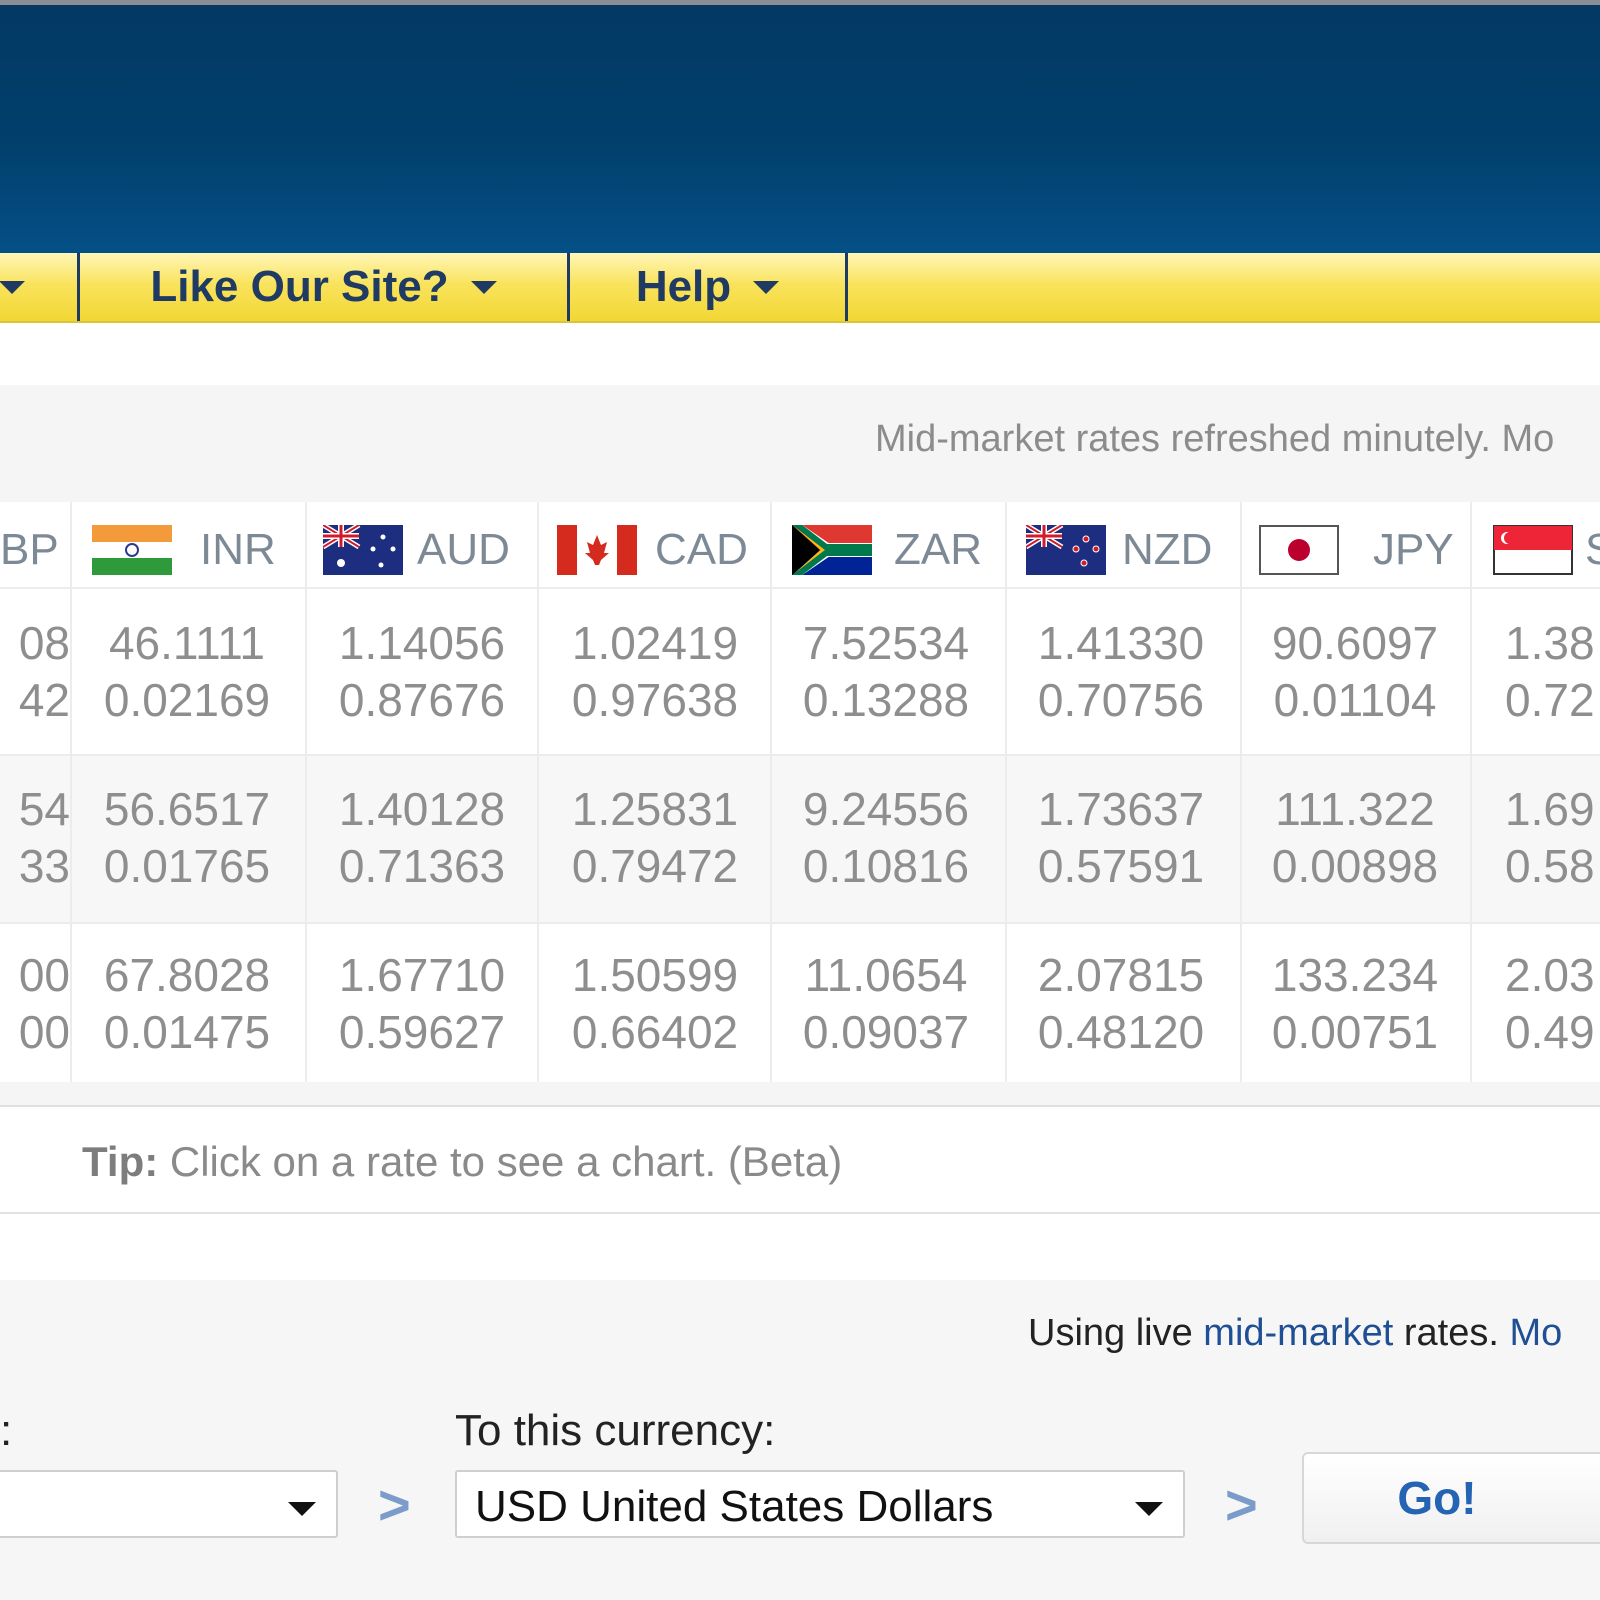 This screenshot has height=1600, width=1600. What do you see at coordinates (1121, 838) in the screenshot?
I see `rate-cell: 1.73637 0.57591` at bounding box center [1121, 838].